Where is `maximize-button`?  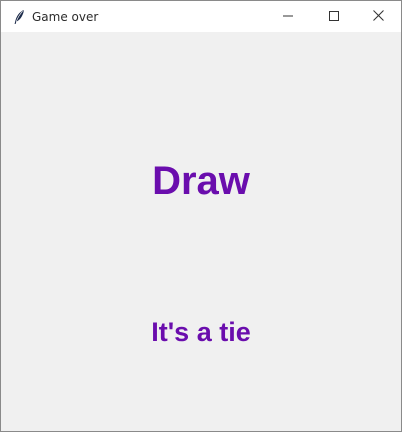 maximize-button is located at coordinates (334, 16).